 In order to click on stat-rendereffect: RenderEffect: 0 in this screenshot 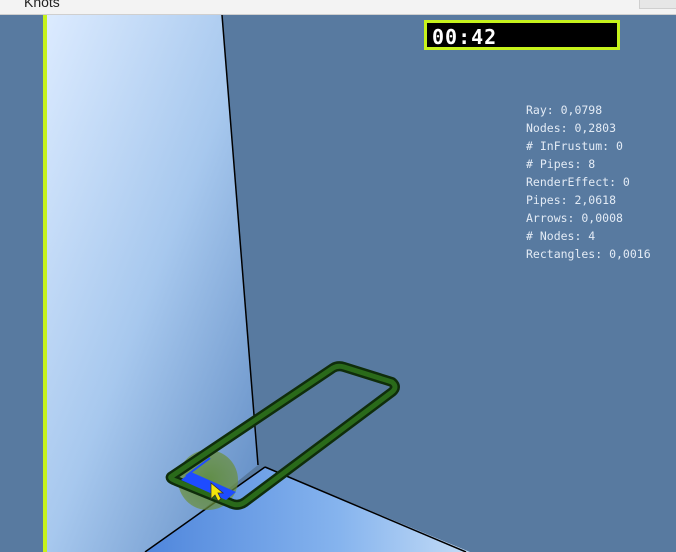, I will do `click(578, 182)`.